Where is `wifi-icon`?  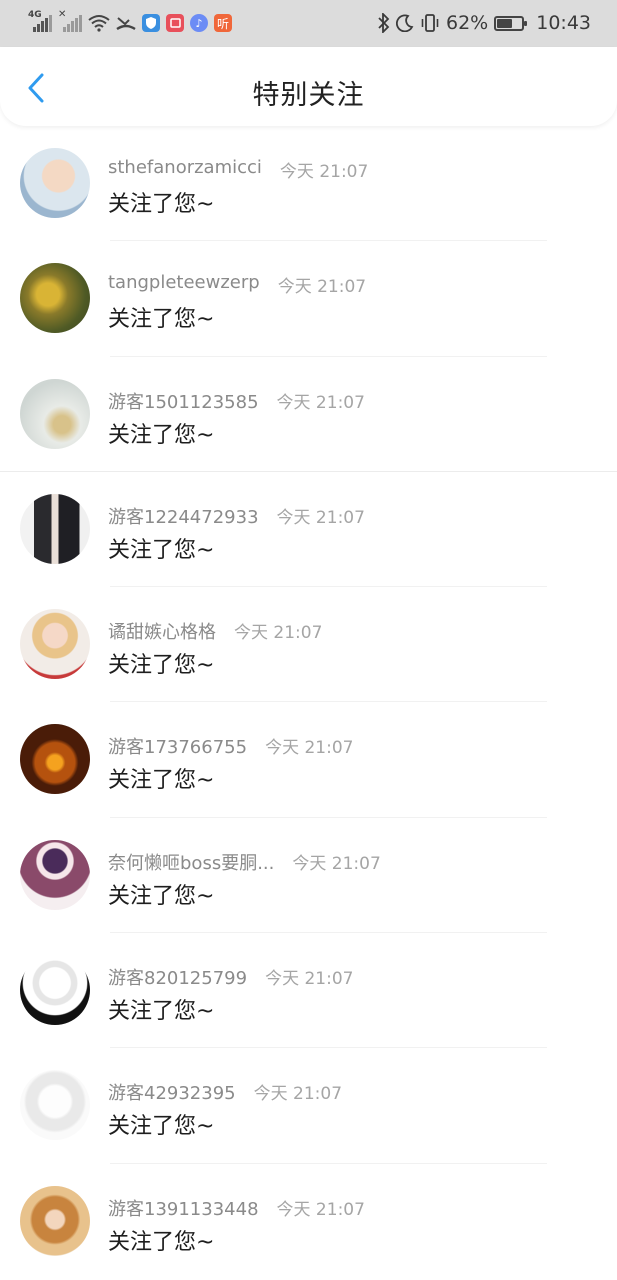 wifi-icon is located at coordinates (99, 23).